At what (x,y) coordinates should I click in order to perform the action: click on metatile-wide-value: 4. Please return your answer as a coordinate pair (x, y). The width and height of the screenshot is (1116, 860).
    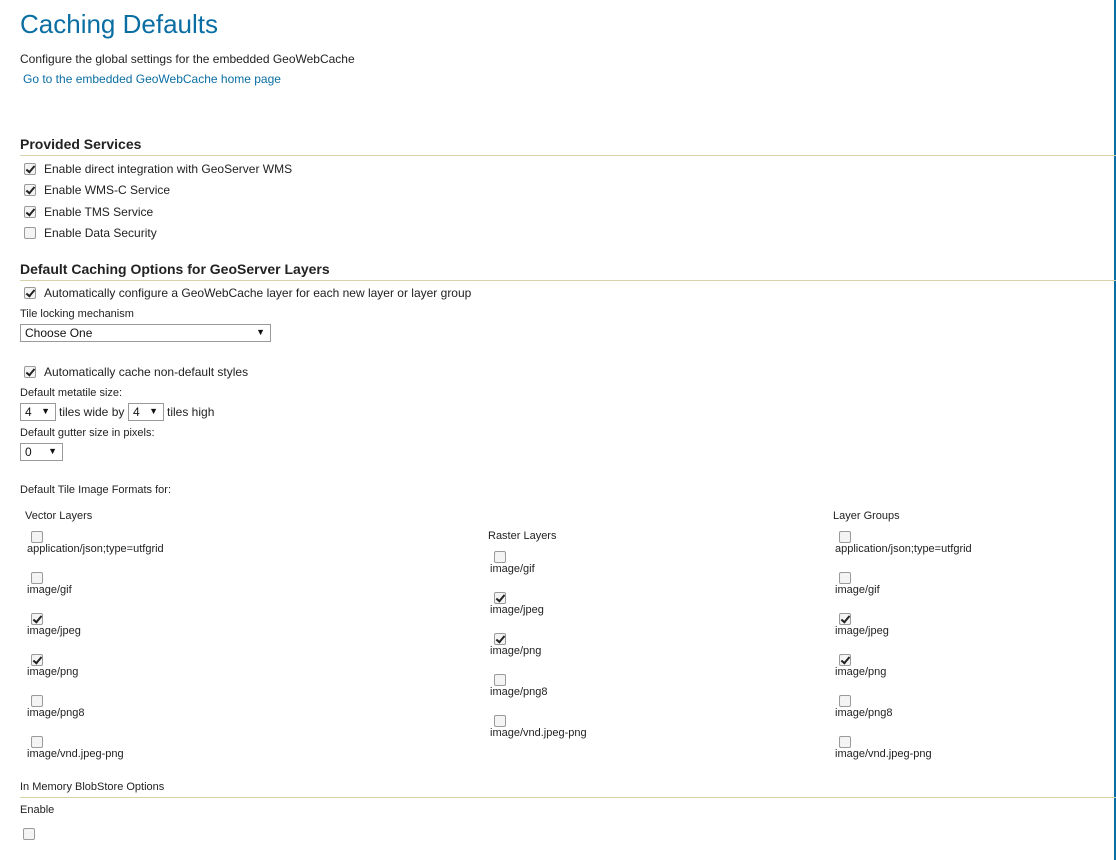
    Looking at the image, I should click on (28, 412).